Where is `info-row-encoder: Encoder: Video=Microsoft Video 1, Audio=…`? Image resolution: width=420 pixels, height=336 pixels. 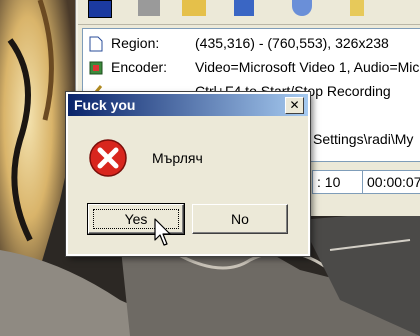 info-row-encoder: Encoder: Video=Microsoft Video 1, Audio=… is located at coordinates (253, 68).